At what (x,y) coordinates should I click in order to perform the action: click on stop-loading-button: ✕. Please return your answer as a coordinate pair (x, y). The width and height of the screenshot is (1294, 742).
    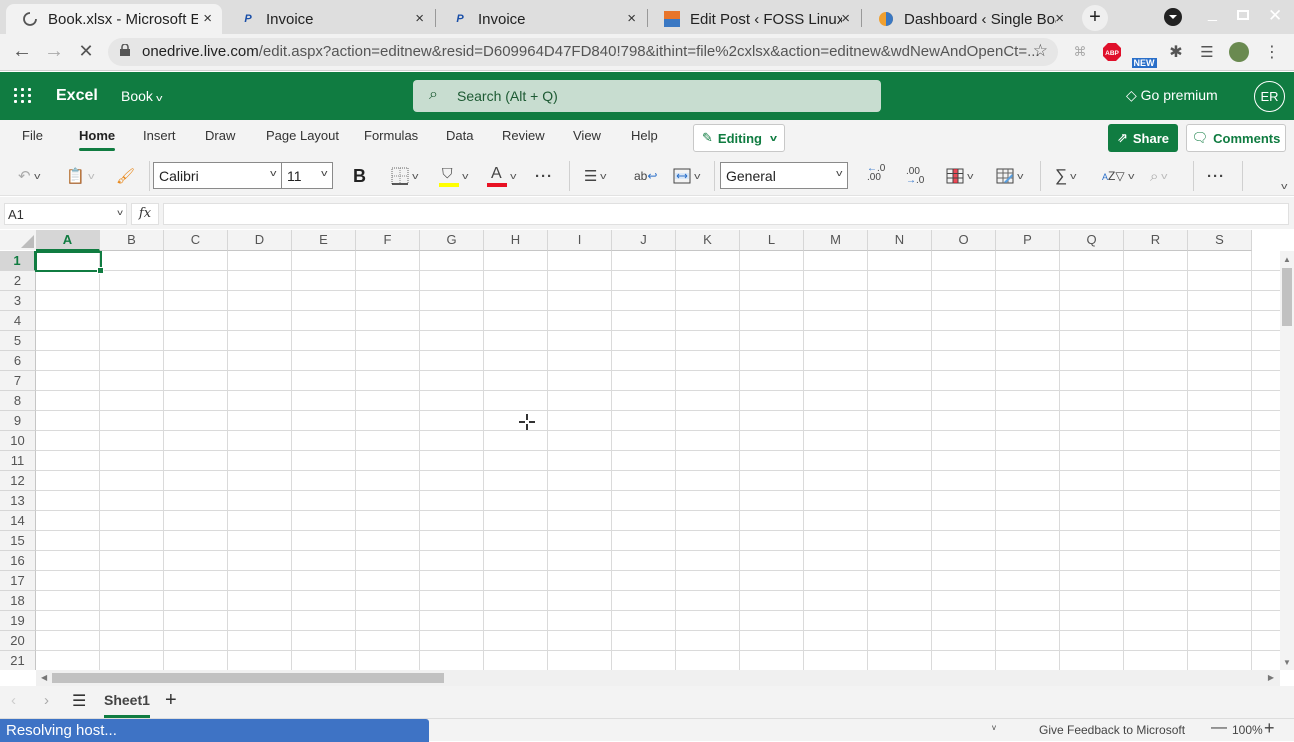
    Looking at the image, I should click on (86, 51).